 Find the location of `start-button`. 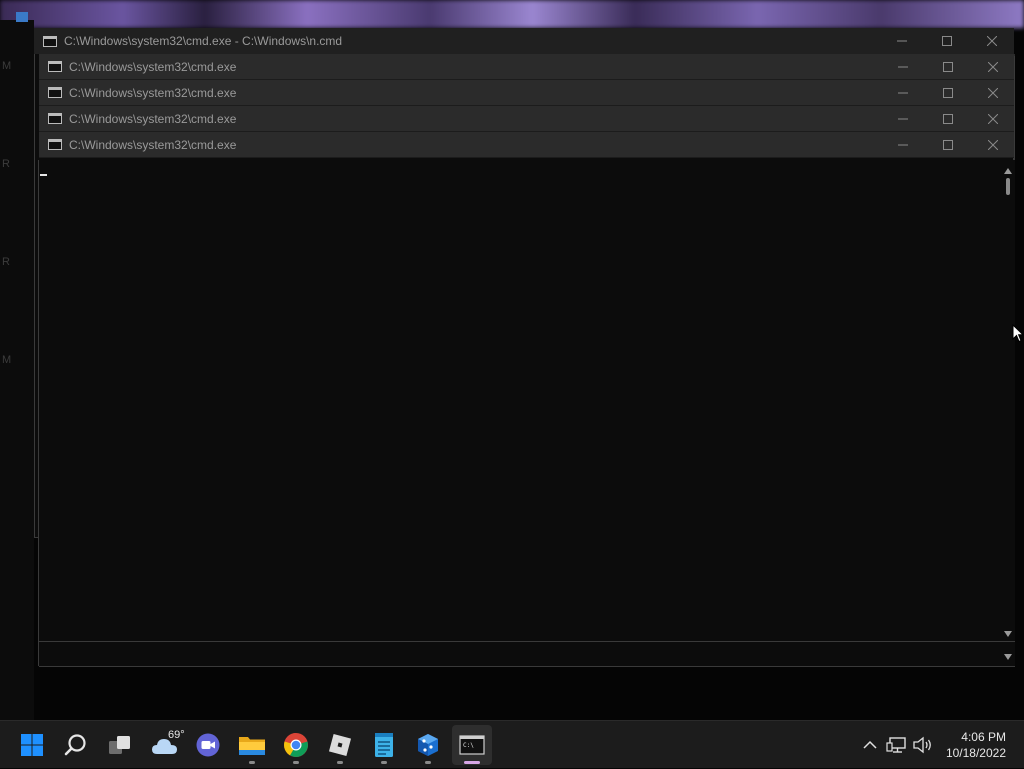

start-button is located at coordinates (32, 745).